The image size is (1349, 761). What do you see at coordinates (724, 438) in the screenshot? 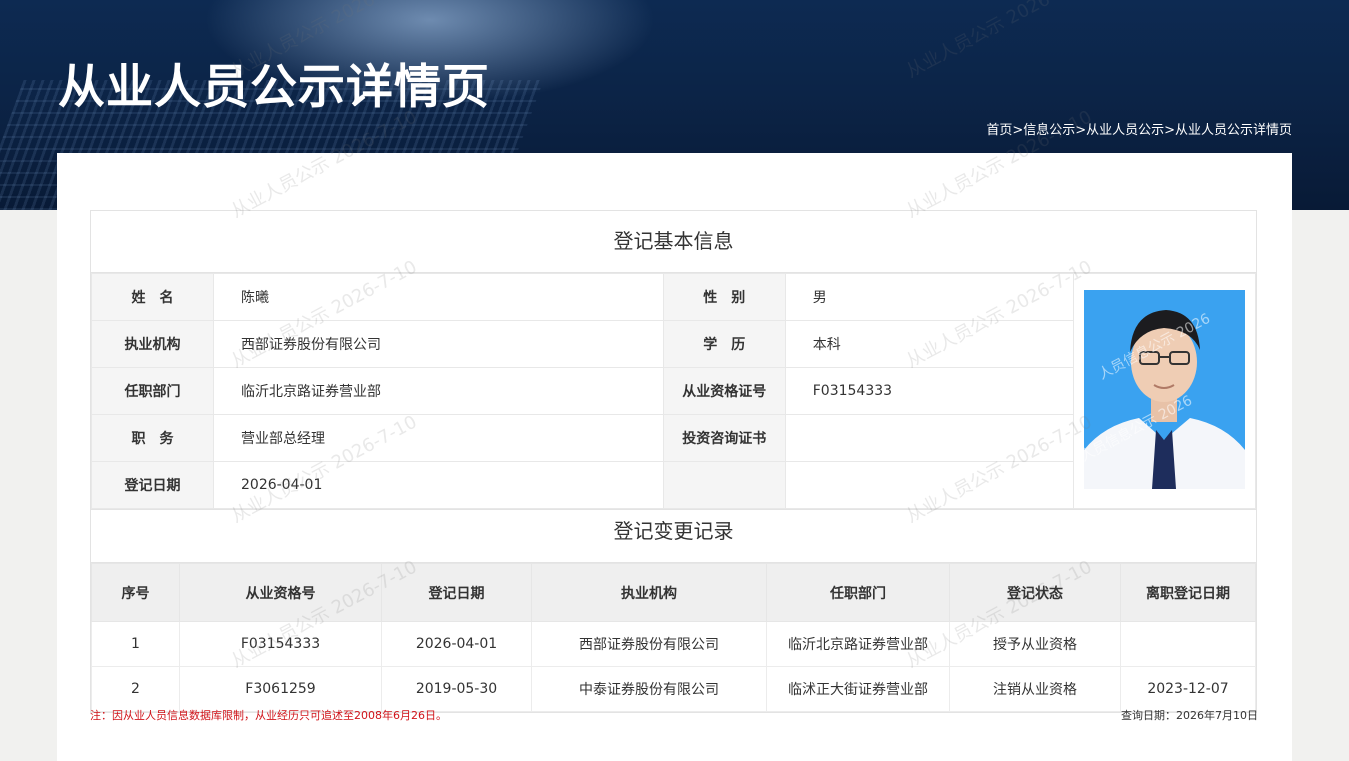
I see `label-advisory-cert: 投资咨询证书` at bounding box center [724, 438].